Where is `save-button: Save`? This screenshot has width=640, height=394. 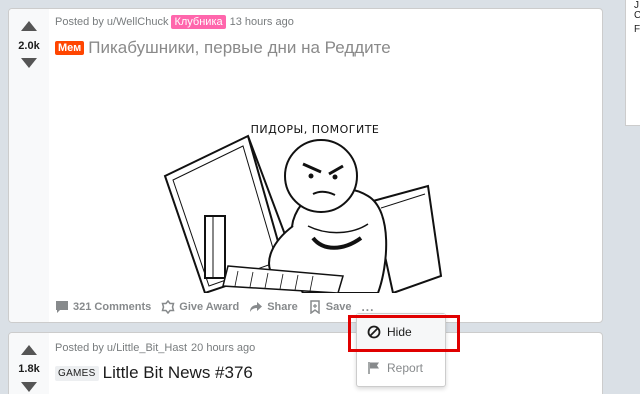
save-button: Save is located at coordinates (330, 307).